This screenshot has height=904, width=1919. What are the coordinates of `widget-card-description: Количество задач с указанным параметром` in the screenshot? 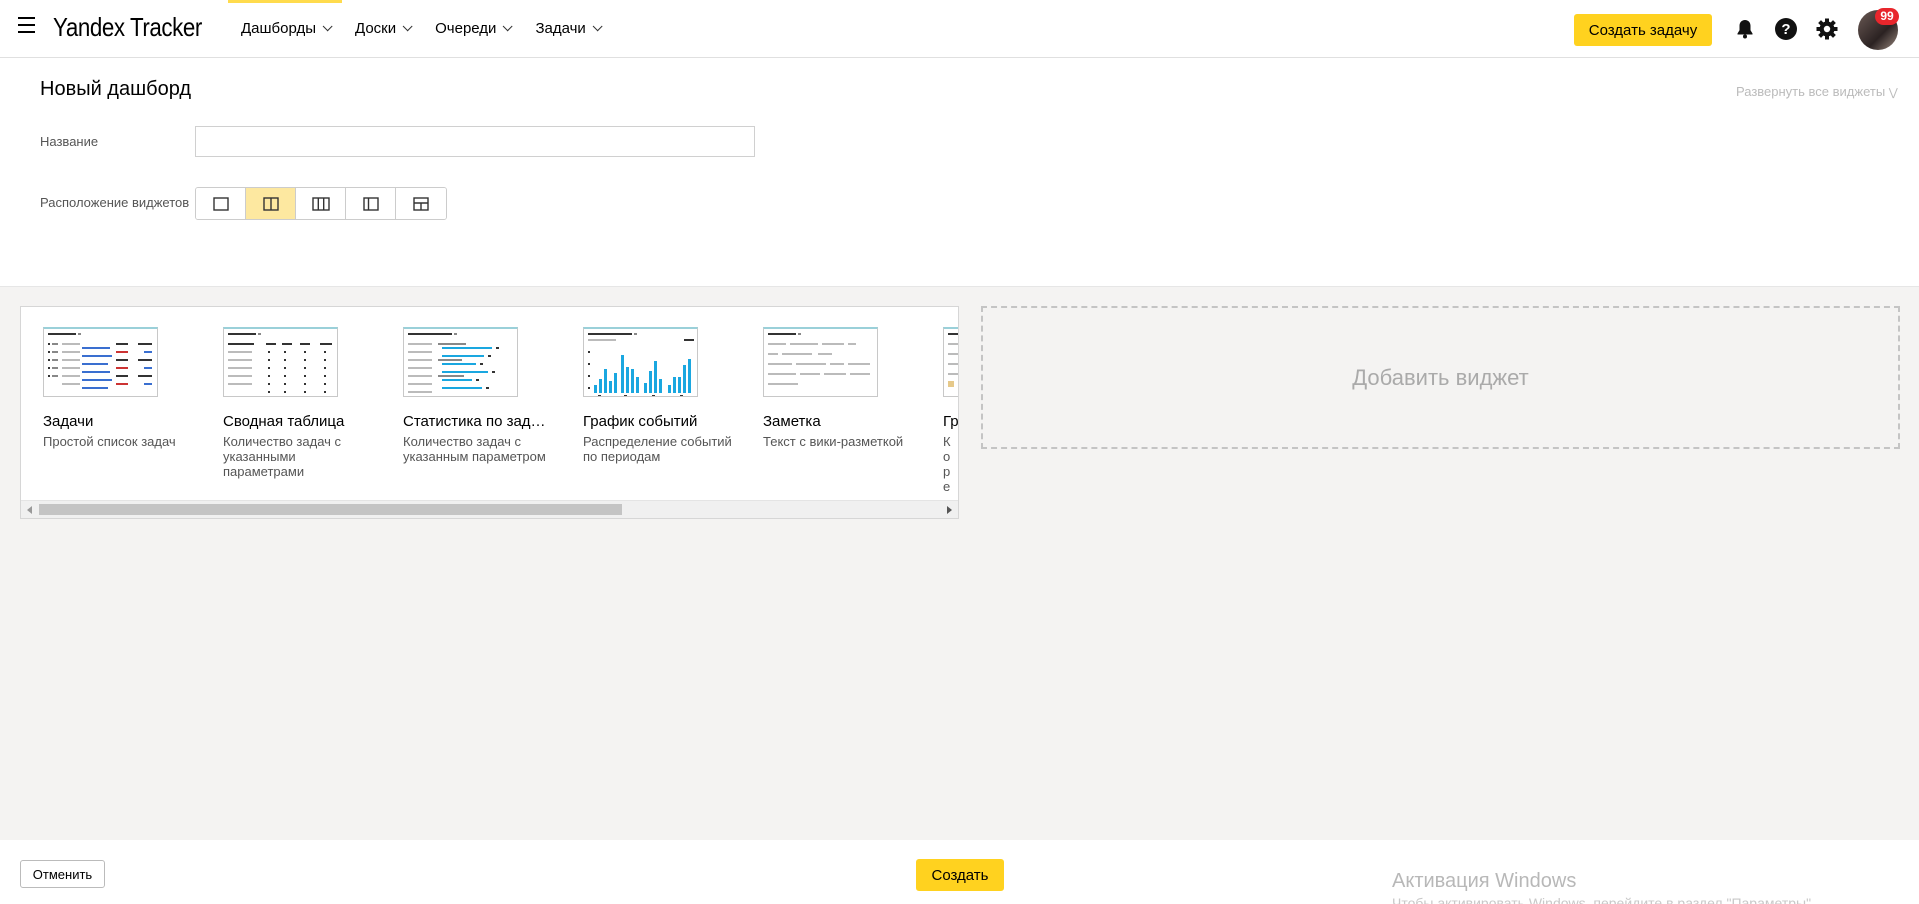 It's located at (474, 449).